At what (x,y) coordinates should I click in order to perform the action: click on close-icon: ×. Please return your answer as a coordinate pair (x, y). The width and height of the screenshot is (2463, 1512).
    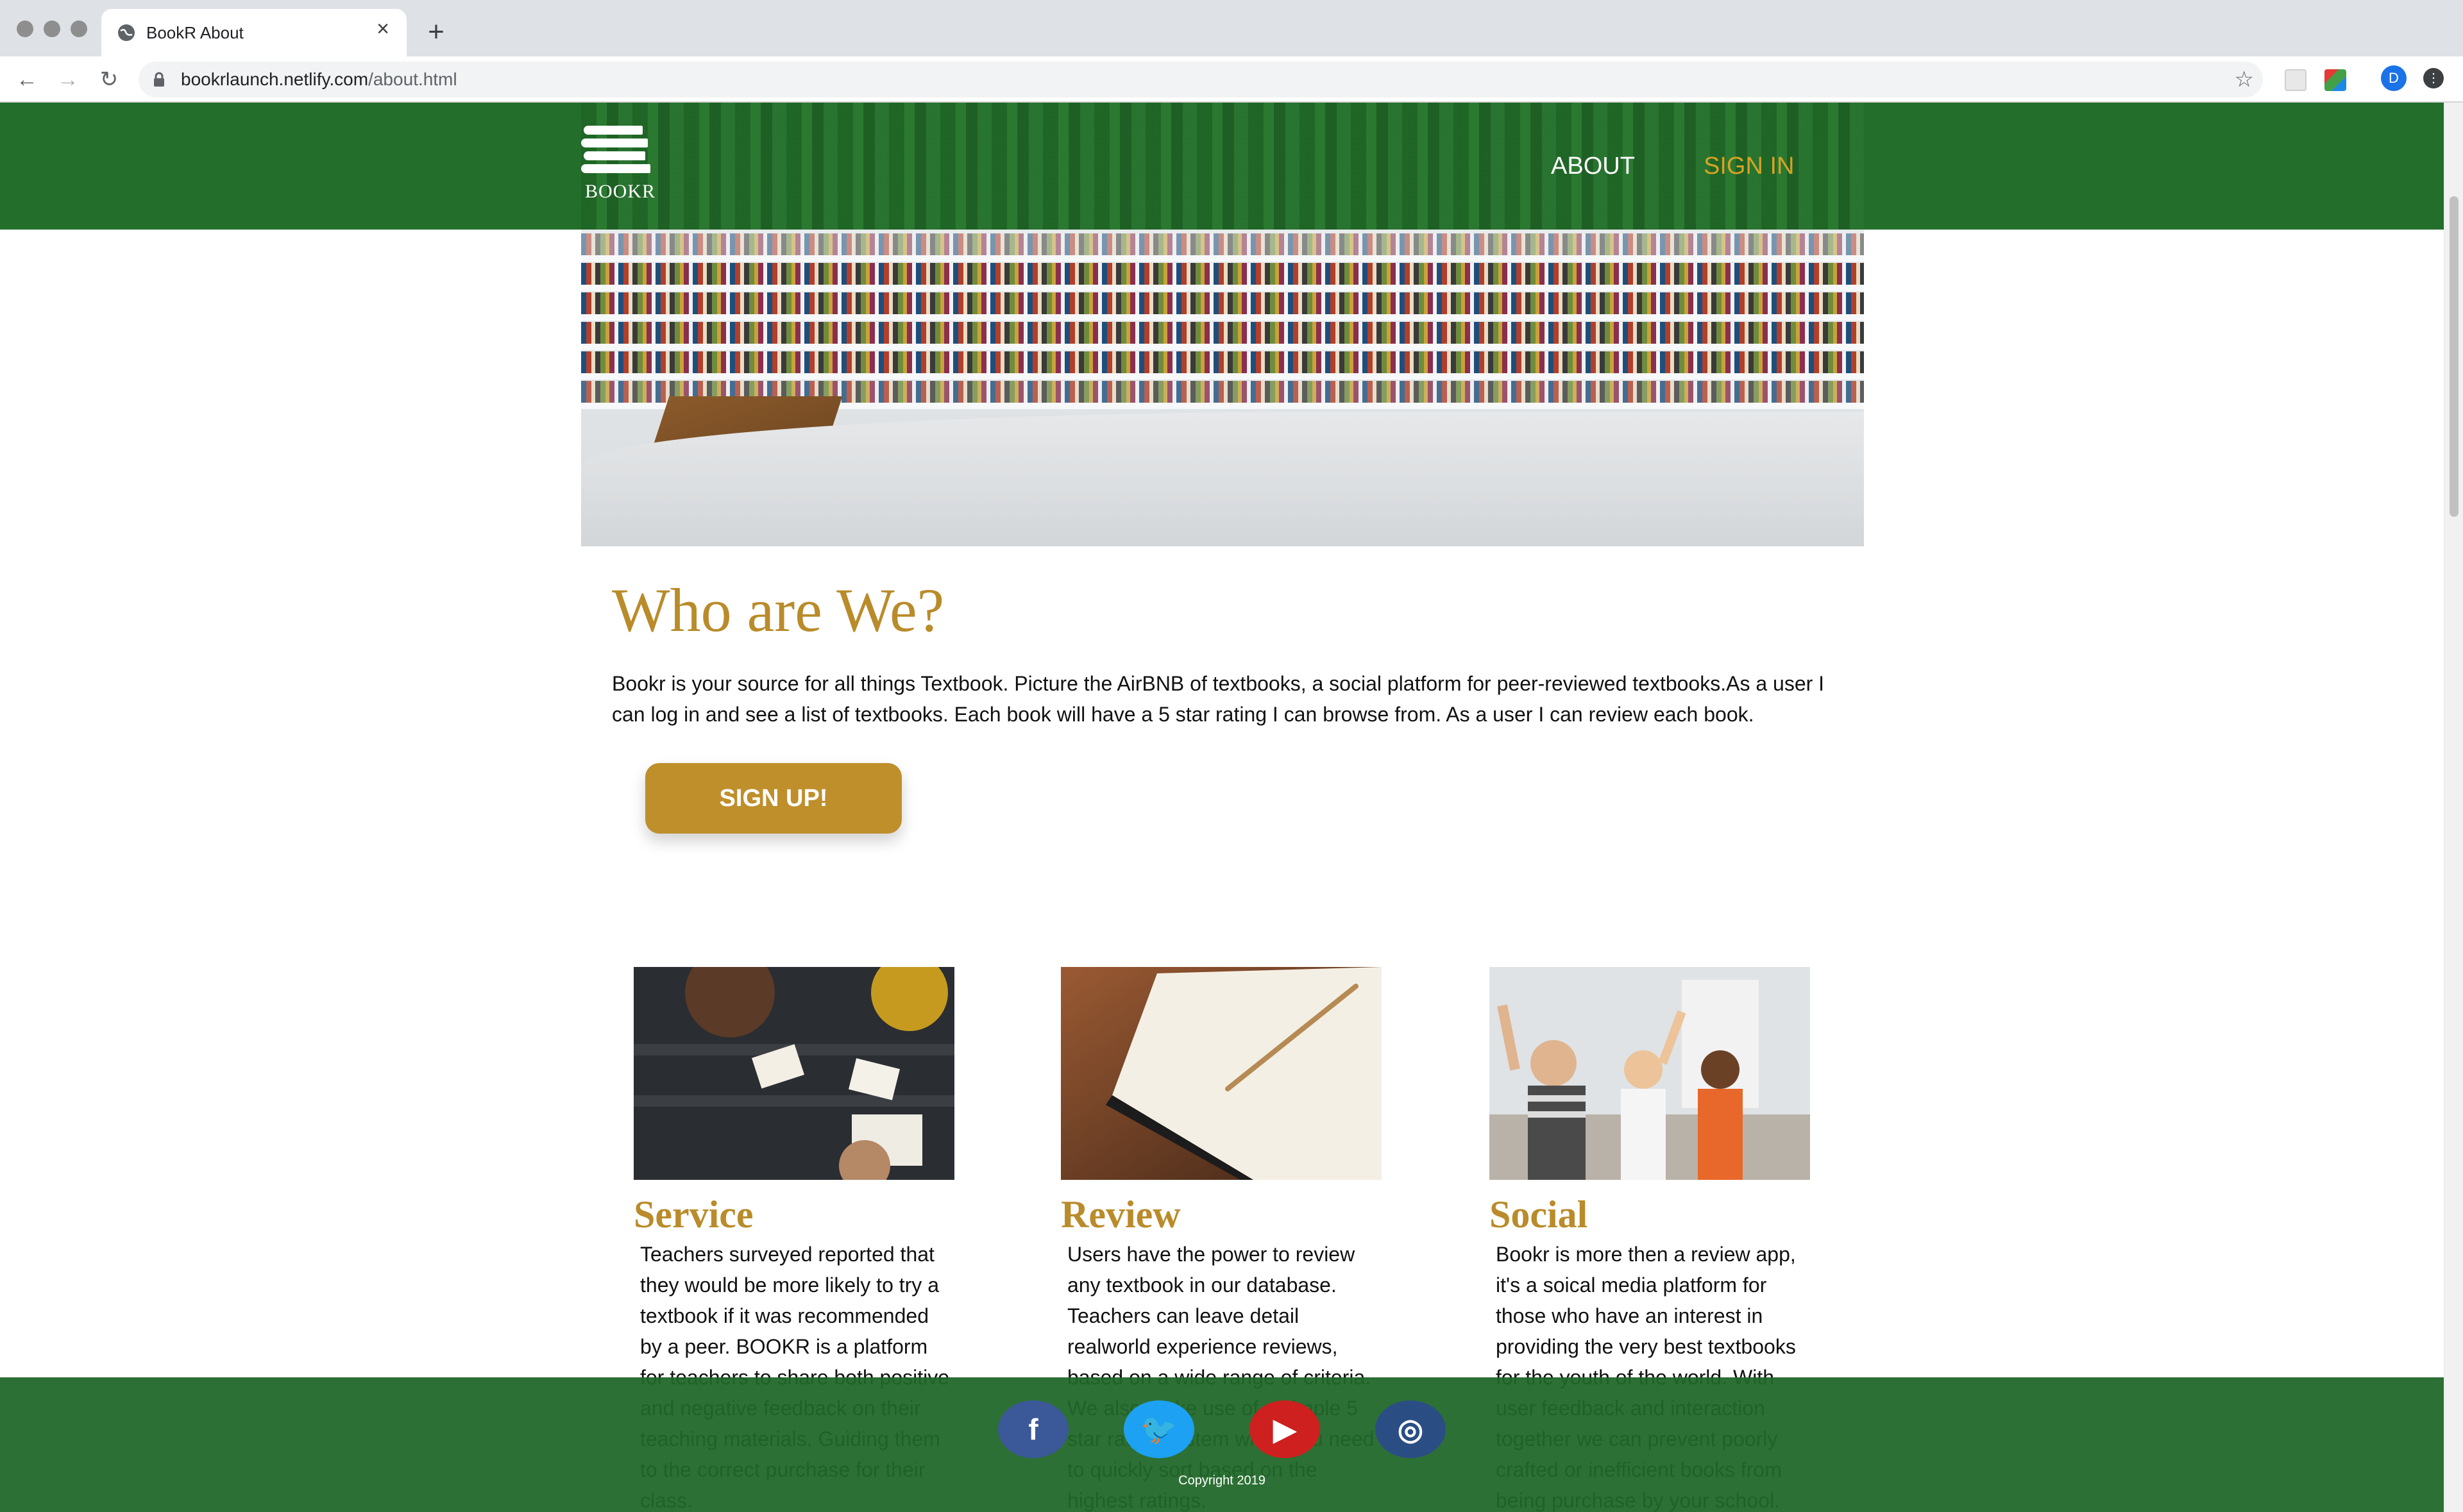
    Looking at the image, I should click on (383, 29).